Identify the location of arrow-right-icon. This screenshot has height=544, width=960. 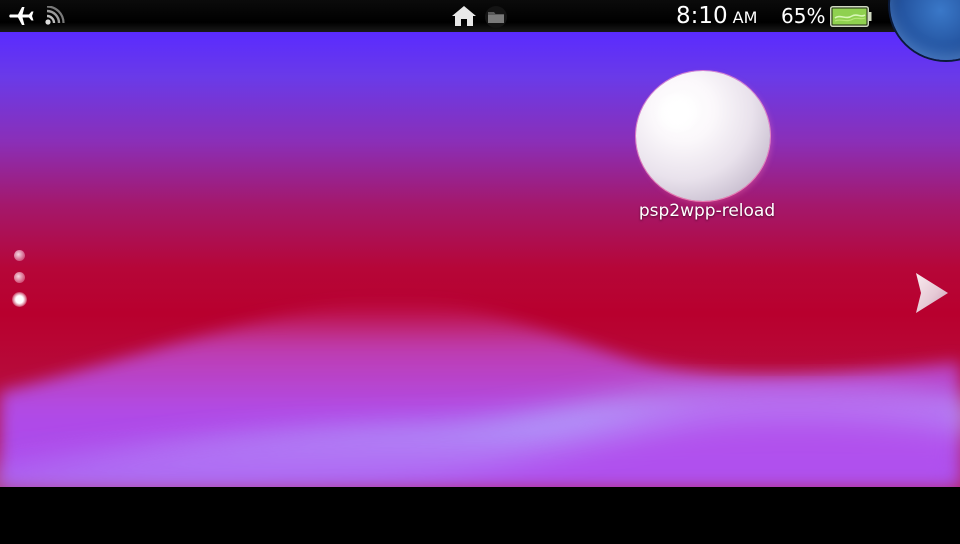
(932, 293).